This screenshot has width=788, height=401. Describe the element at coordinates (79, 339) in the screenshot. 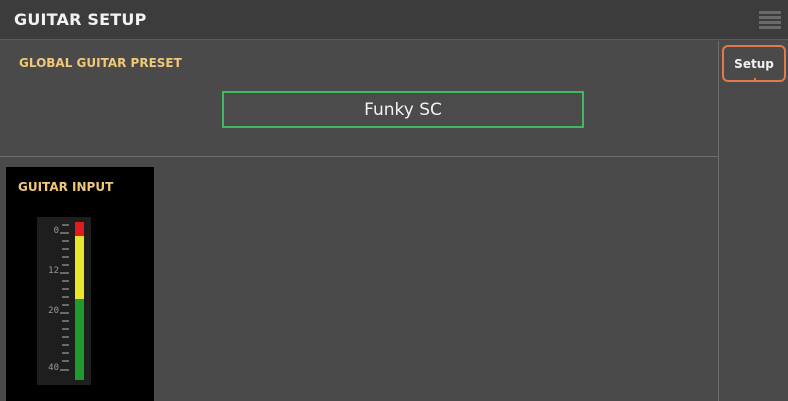

I see `meter-segment-green` at that location.